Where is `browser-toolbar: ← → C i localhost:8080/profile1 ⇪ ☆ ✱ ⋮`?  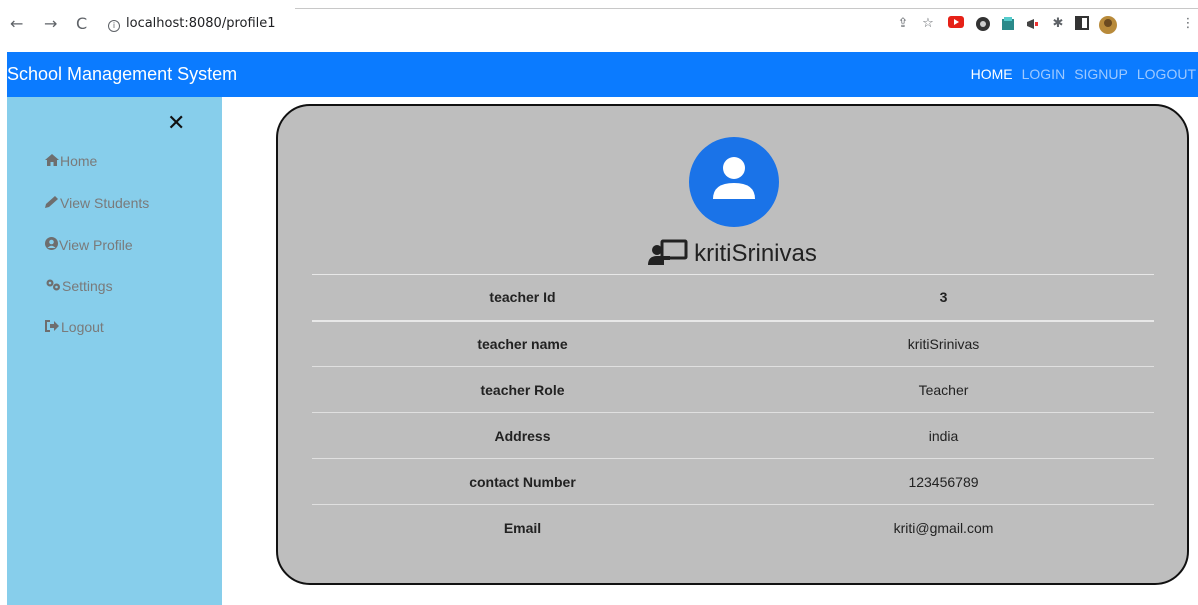
browser-toolbar: ← → C i localhost:8080/profile1 ⇪ ☆ ✱ ⋮ is located at coordinates (599, 26).